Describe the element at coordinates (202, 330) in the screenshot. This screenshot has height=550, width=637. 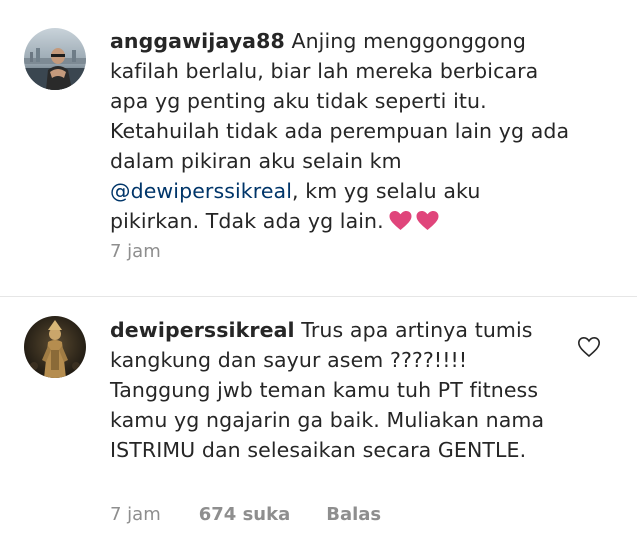
I see `comment-username: dewiperssikreal` at that location.